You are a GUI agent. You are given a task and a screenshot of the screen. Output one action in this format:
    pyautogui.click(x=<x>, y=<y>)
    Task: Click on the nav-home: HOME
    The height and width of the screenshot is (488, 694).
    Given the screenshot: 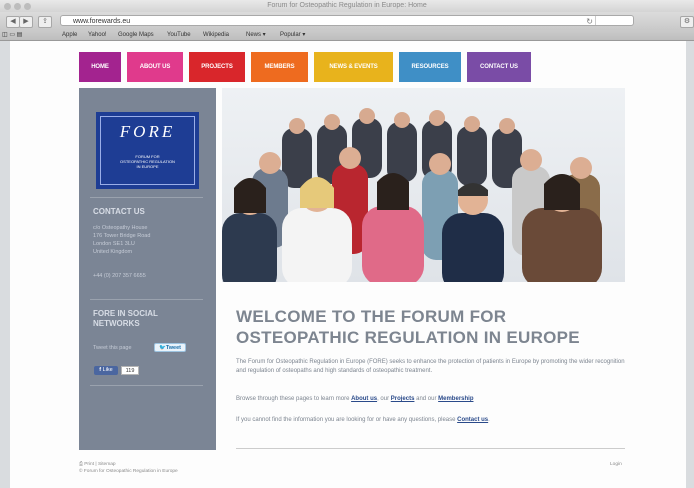 What is the action you would take?
    pyautogui.click(x=100, y=67)
    